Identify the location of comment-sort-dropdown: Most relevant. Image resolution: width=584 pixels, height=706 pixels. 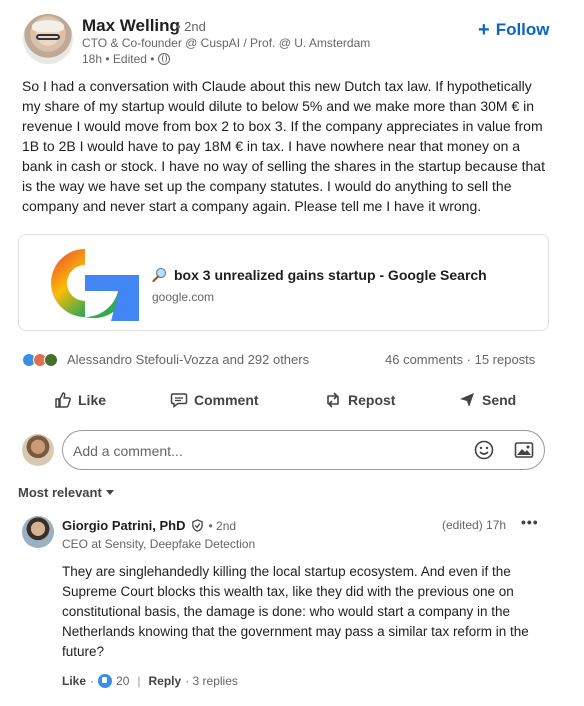
(66, 492).